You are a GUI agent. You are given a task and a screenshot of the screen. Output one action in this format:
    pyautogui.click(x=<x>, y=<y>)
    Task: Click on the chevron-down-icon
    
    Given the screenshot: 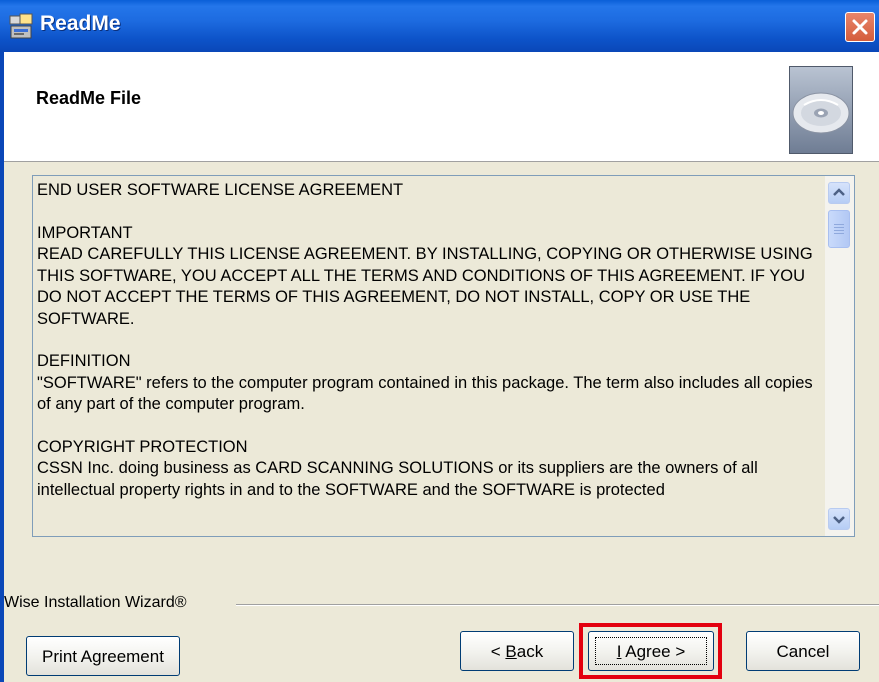 What is the action you would take?
    pyautogui.click(x=839, y=520)
    